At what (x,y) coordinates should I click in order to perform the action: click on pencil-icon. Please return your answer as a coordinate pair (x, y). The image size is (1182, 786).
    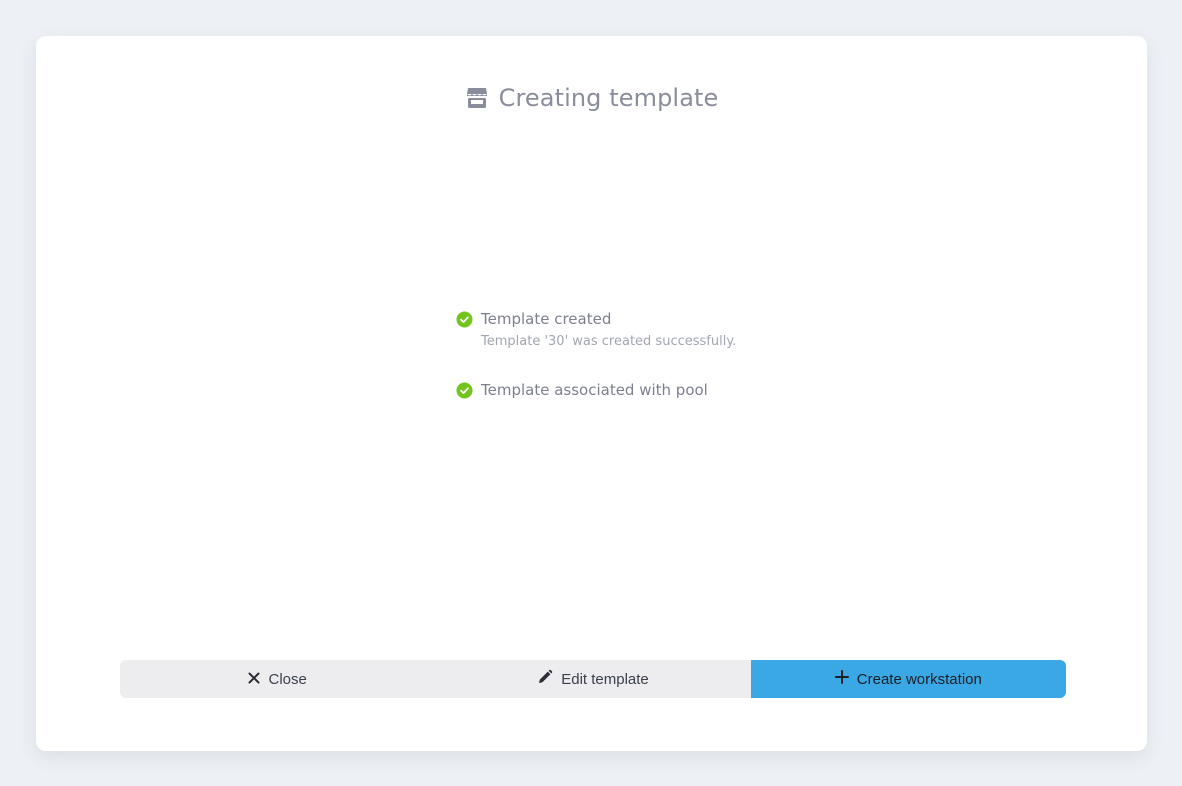
    Looking at the image, I should click on (545, 679).